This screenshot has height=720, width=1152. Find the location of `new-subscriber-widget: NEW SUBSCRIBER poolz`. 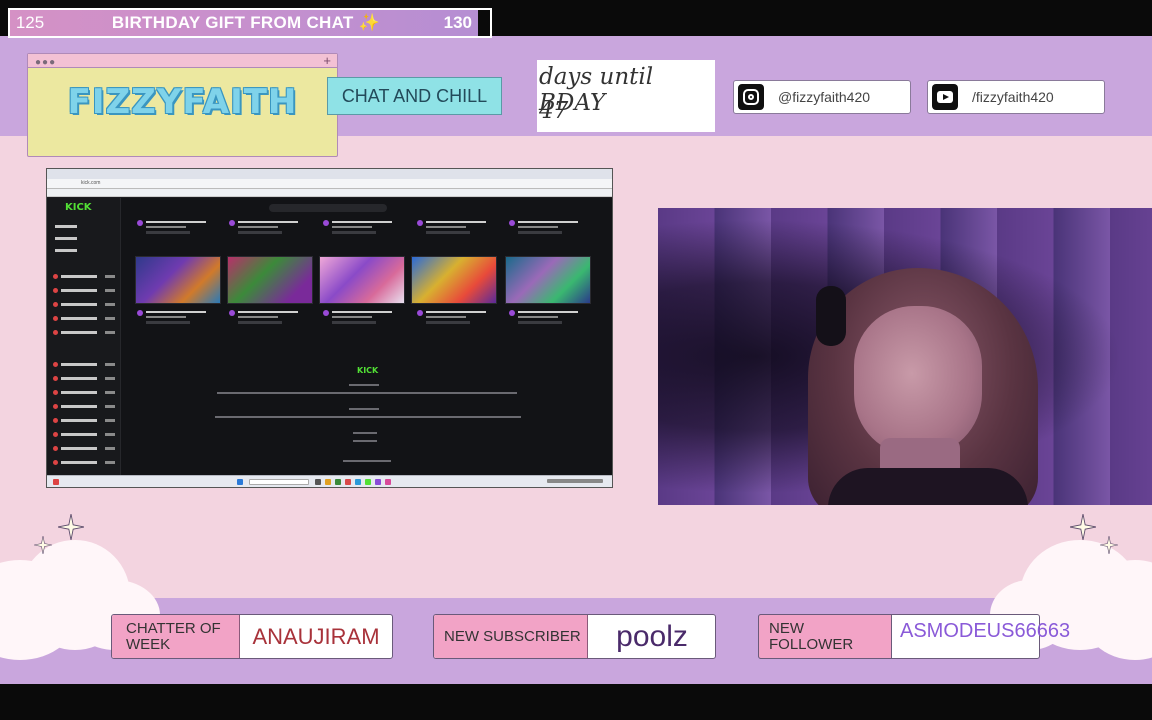

new-subscriber-widget: NEW SUBSCRIBER poolz is located at coordinates (574, 636).